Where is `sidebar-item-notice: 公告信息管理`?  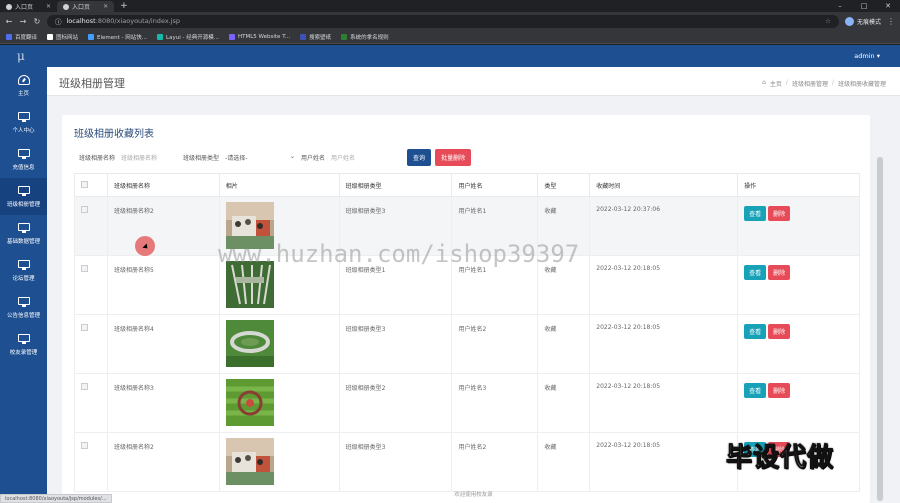
sidebar-item-notice: 公告信息管理 is located at coordinates (23, 307).